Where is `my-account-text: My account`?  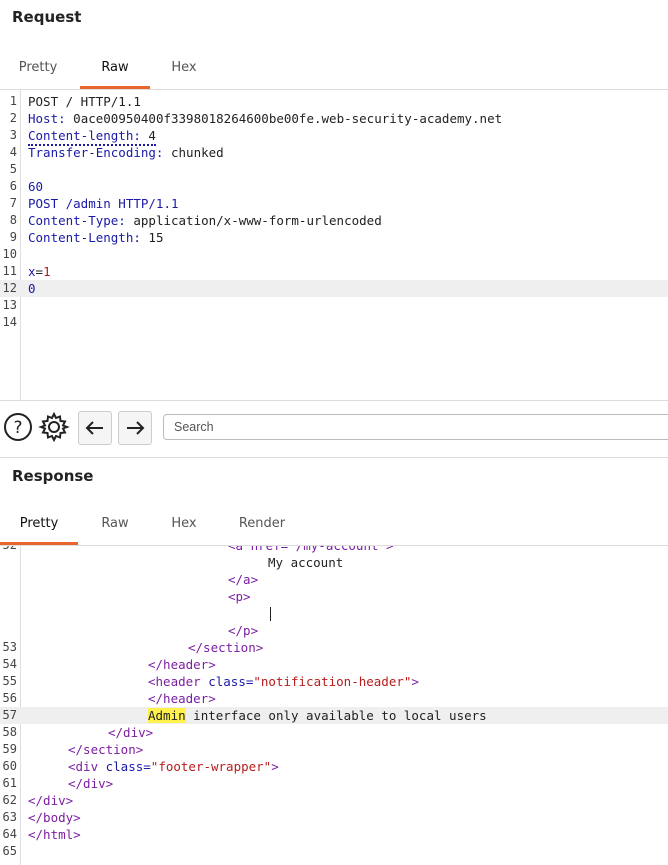
my-account-text: My account is located at coordinates (306, 562).